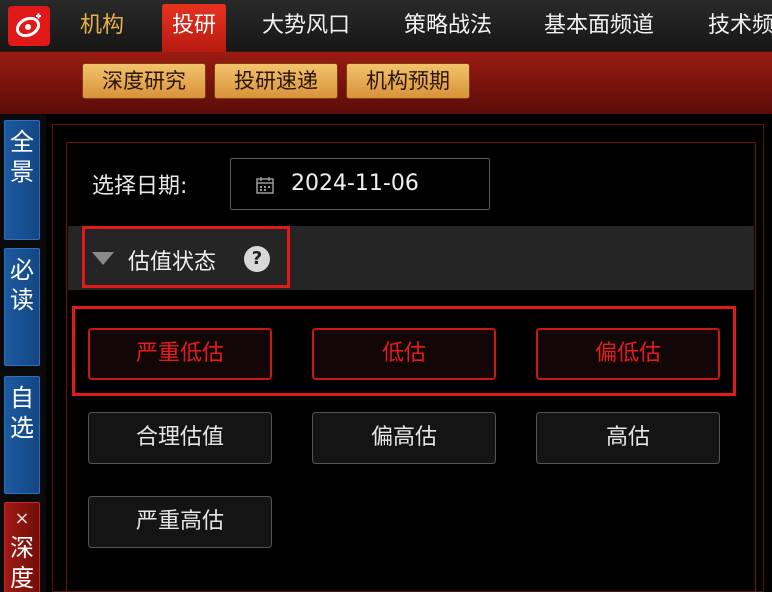  What do you see at coordinates (22, 563) in the screenshot?
I see `rail-label-deep: 深 度` at bounding box center [22, 563].